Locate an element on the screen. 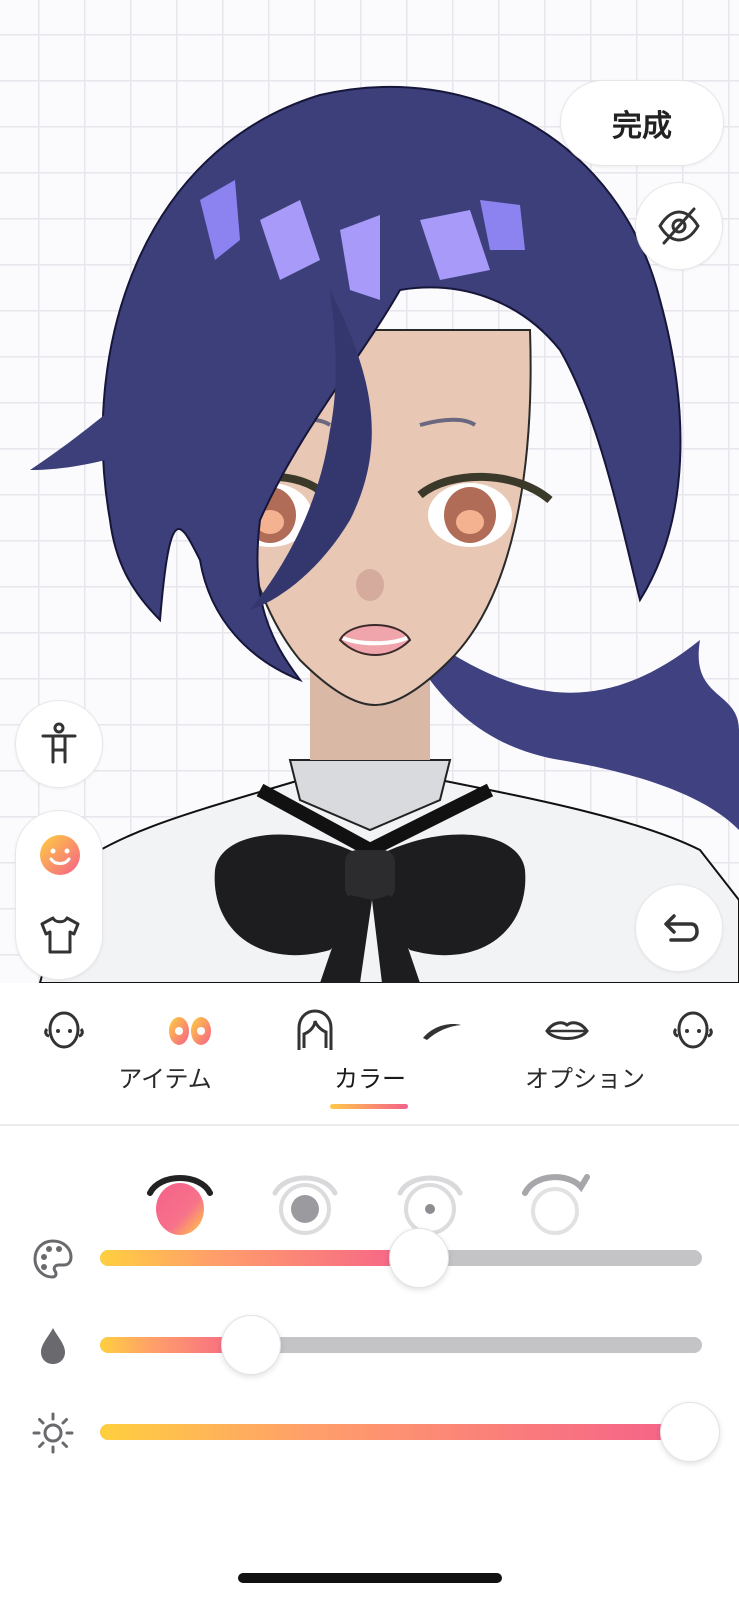 This screenshot has width=739, height=1600. part-mouth-button is located at coordinates (567, 1031).